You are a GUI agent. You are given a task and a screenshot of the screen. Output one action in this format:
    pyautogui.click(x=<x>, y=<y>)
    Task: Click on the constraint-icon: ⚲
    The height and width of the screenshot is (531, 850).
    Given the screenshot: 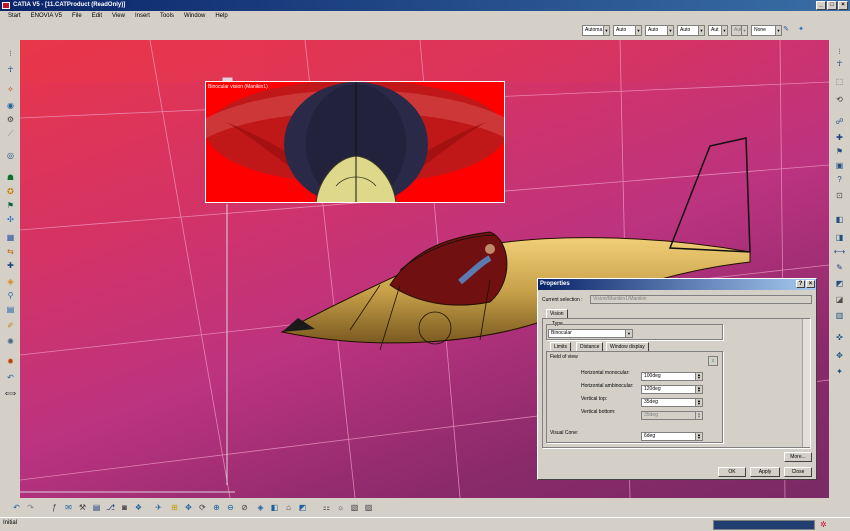 What is the action you would take?
    pyautogui.click(x=10, y=295)
    